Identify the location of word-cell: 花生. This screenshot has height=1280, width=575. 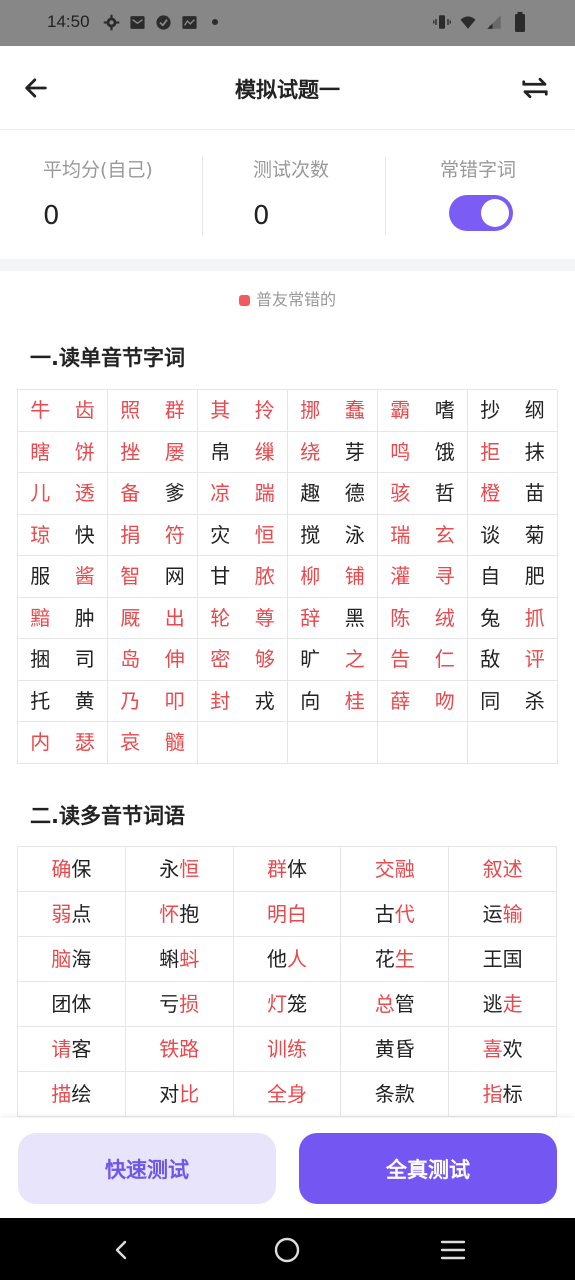
(395, 959).